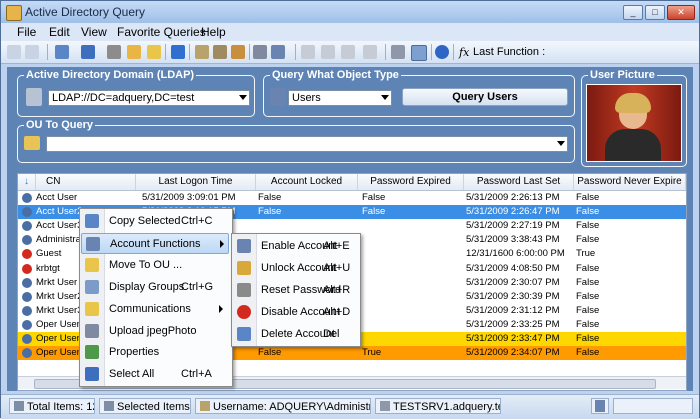 The width and height of the screenshot is (700, 419). What do you see at coordinates (519, 182) in the screenshot?
I see `column-password-last-set: Password Last Set` at bounding box center [519, 182].